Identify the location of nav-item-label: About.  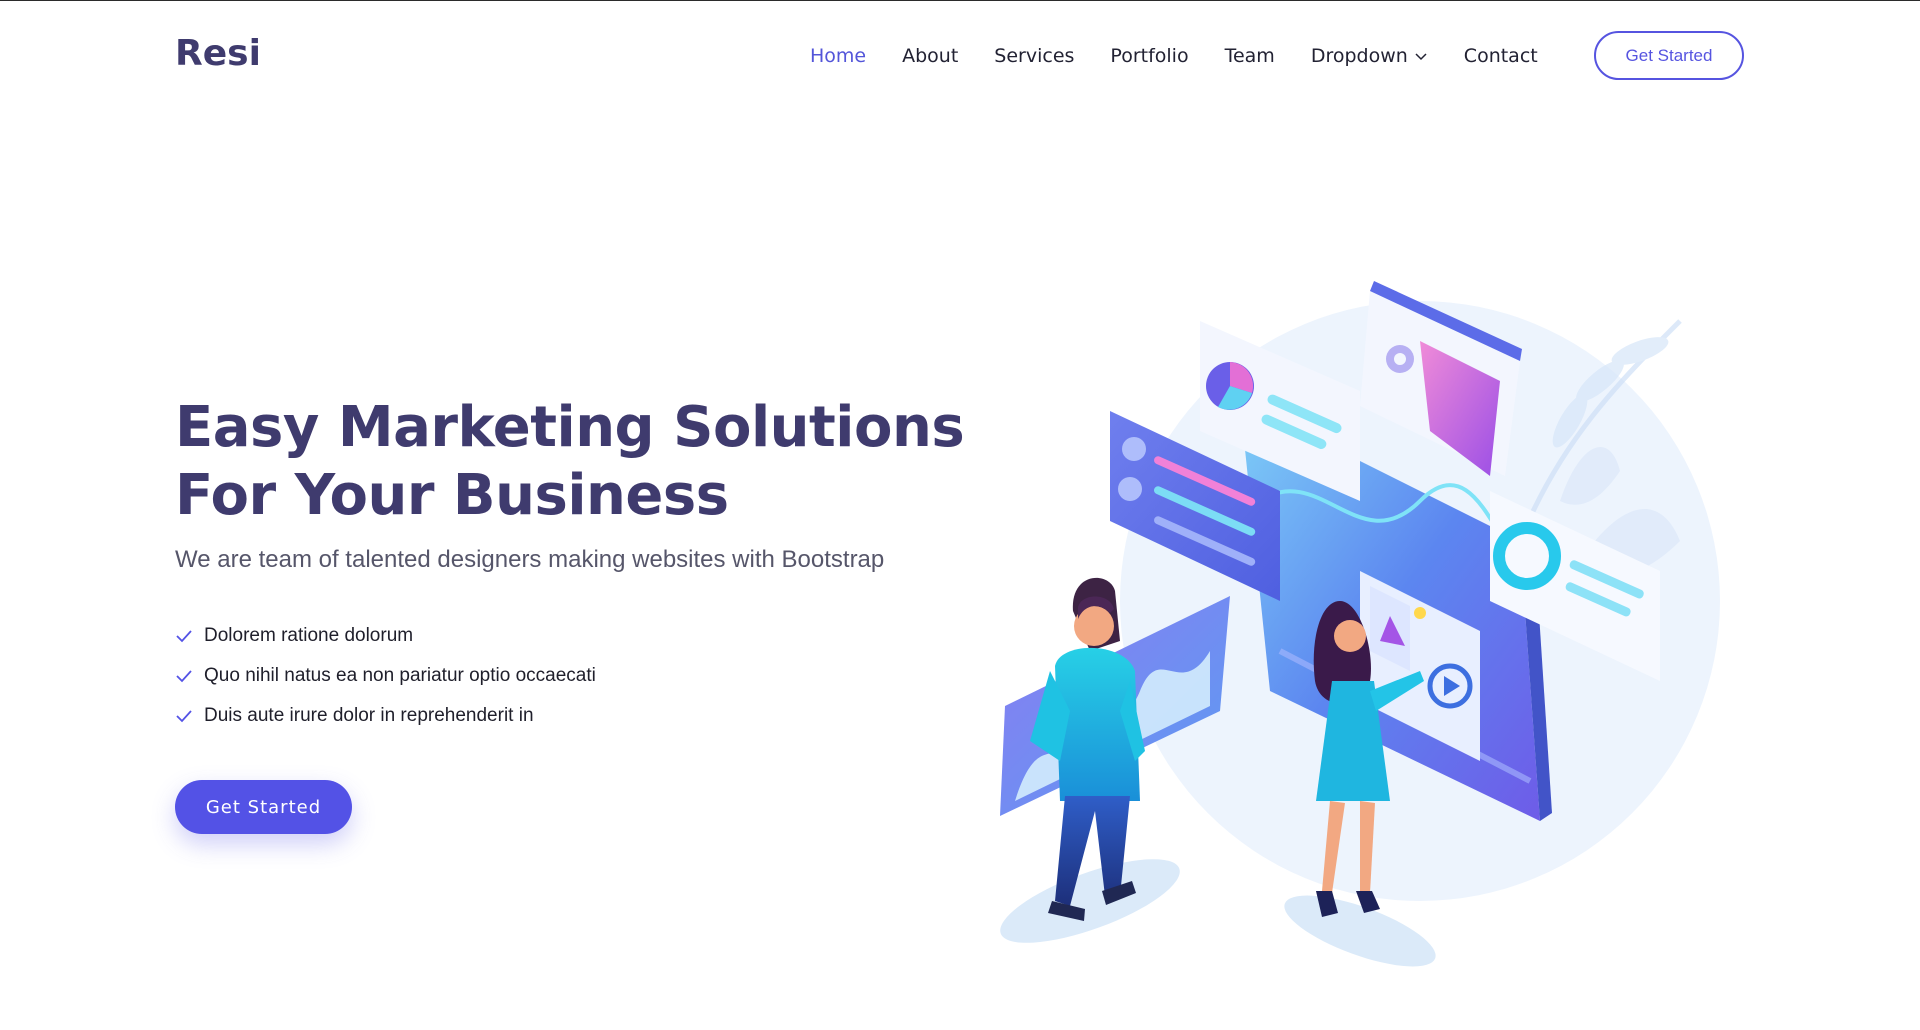
(930, 56).